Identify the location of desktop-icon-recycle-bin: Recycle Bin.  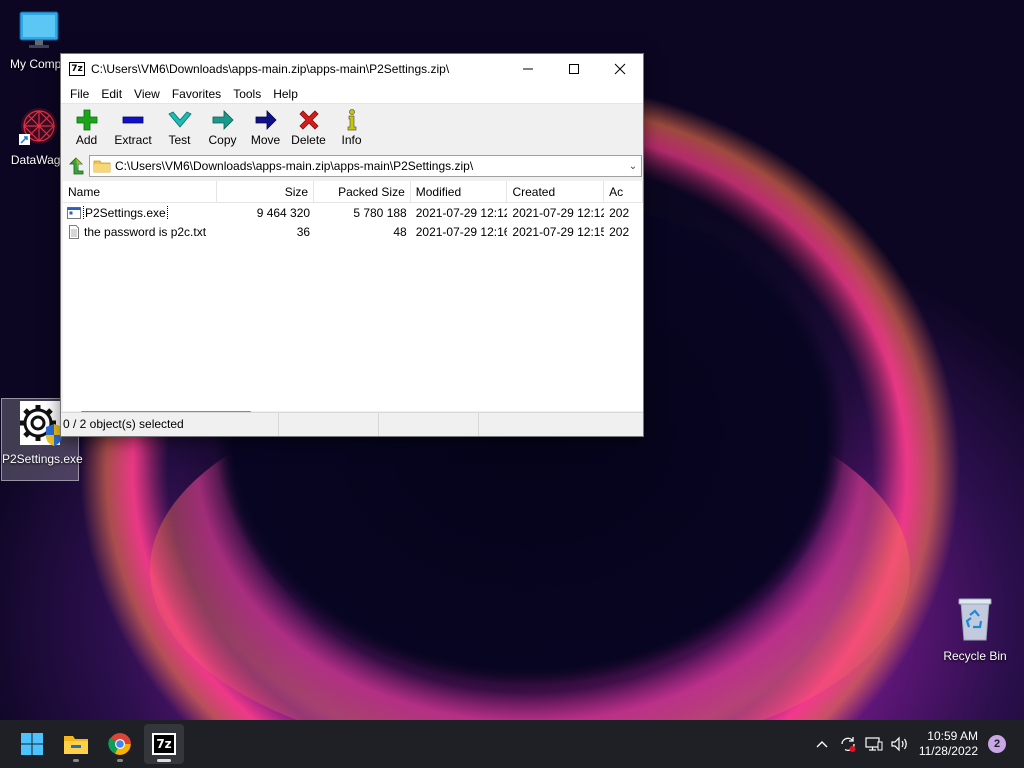
(975, 629).